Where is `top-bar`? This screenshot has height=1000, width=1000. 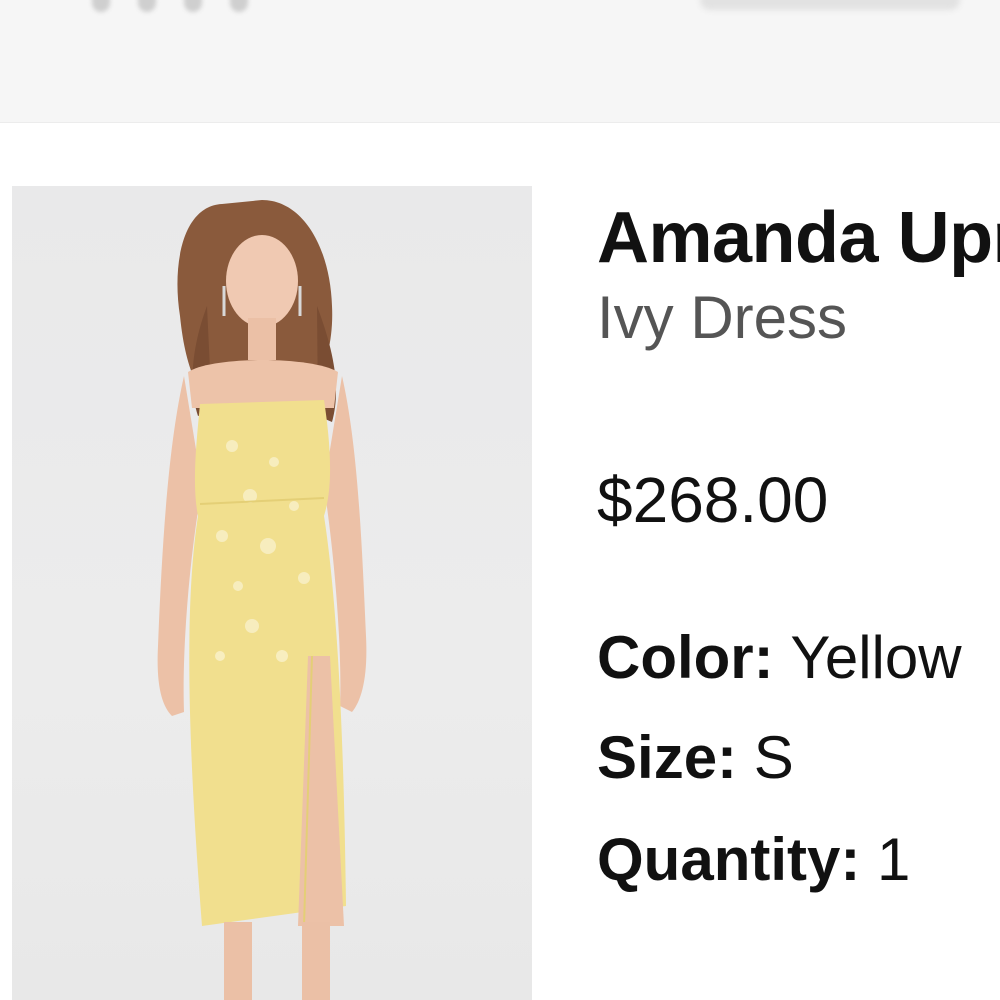
top-bar is located at coordinates (500, 61).